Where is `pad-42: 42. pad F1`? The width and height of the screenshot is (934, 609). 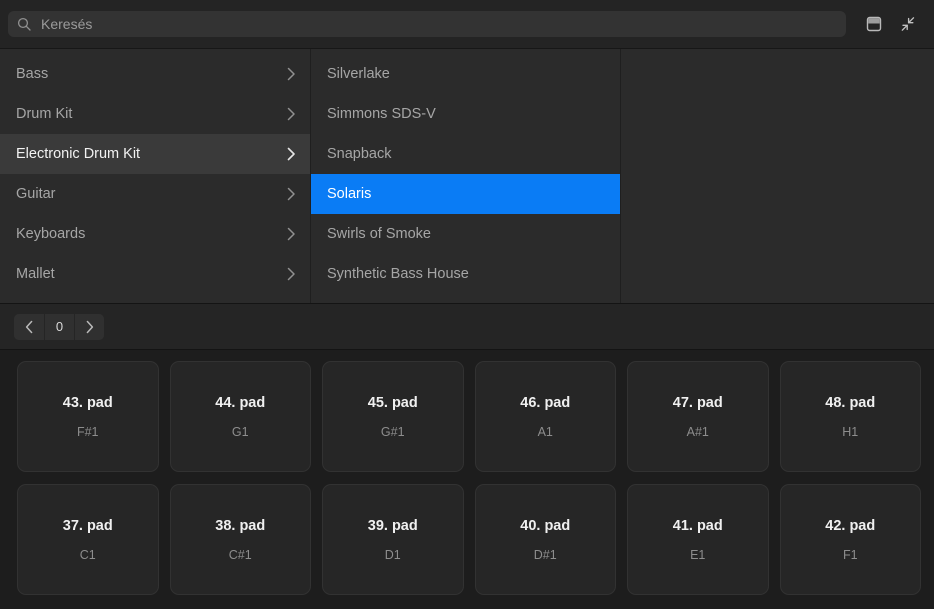
pad-42: 42. pad F1 is located at coordinates (850, 539).